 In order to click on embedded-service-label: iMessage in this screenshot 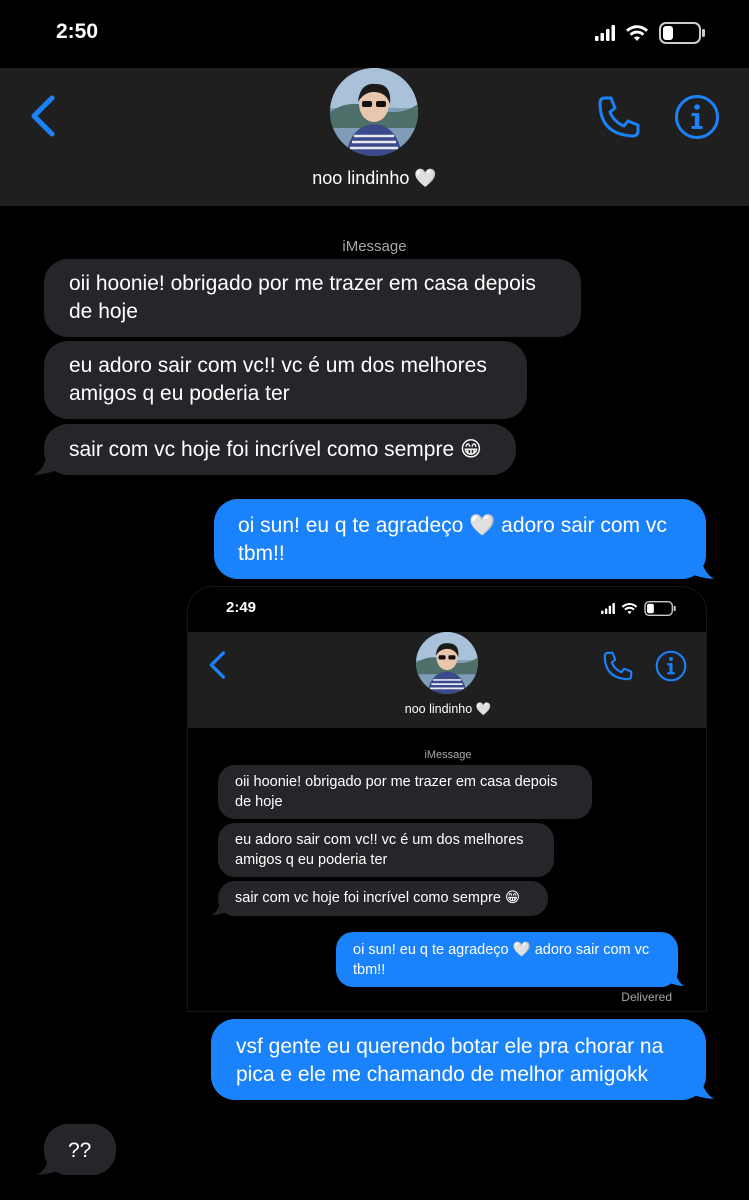, I will do `click(448, 755)`.